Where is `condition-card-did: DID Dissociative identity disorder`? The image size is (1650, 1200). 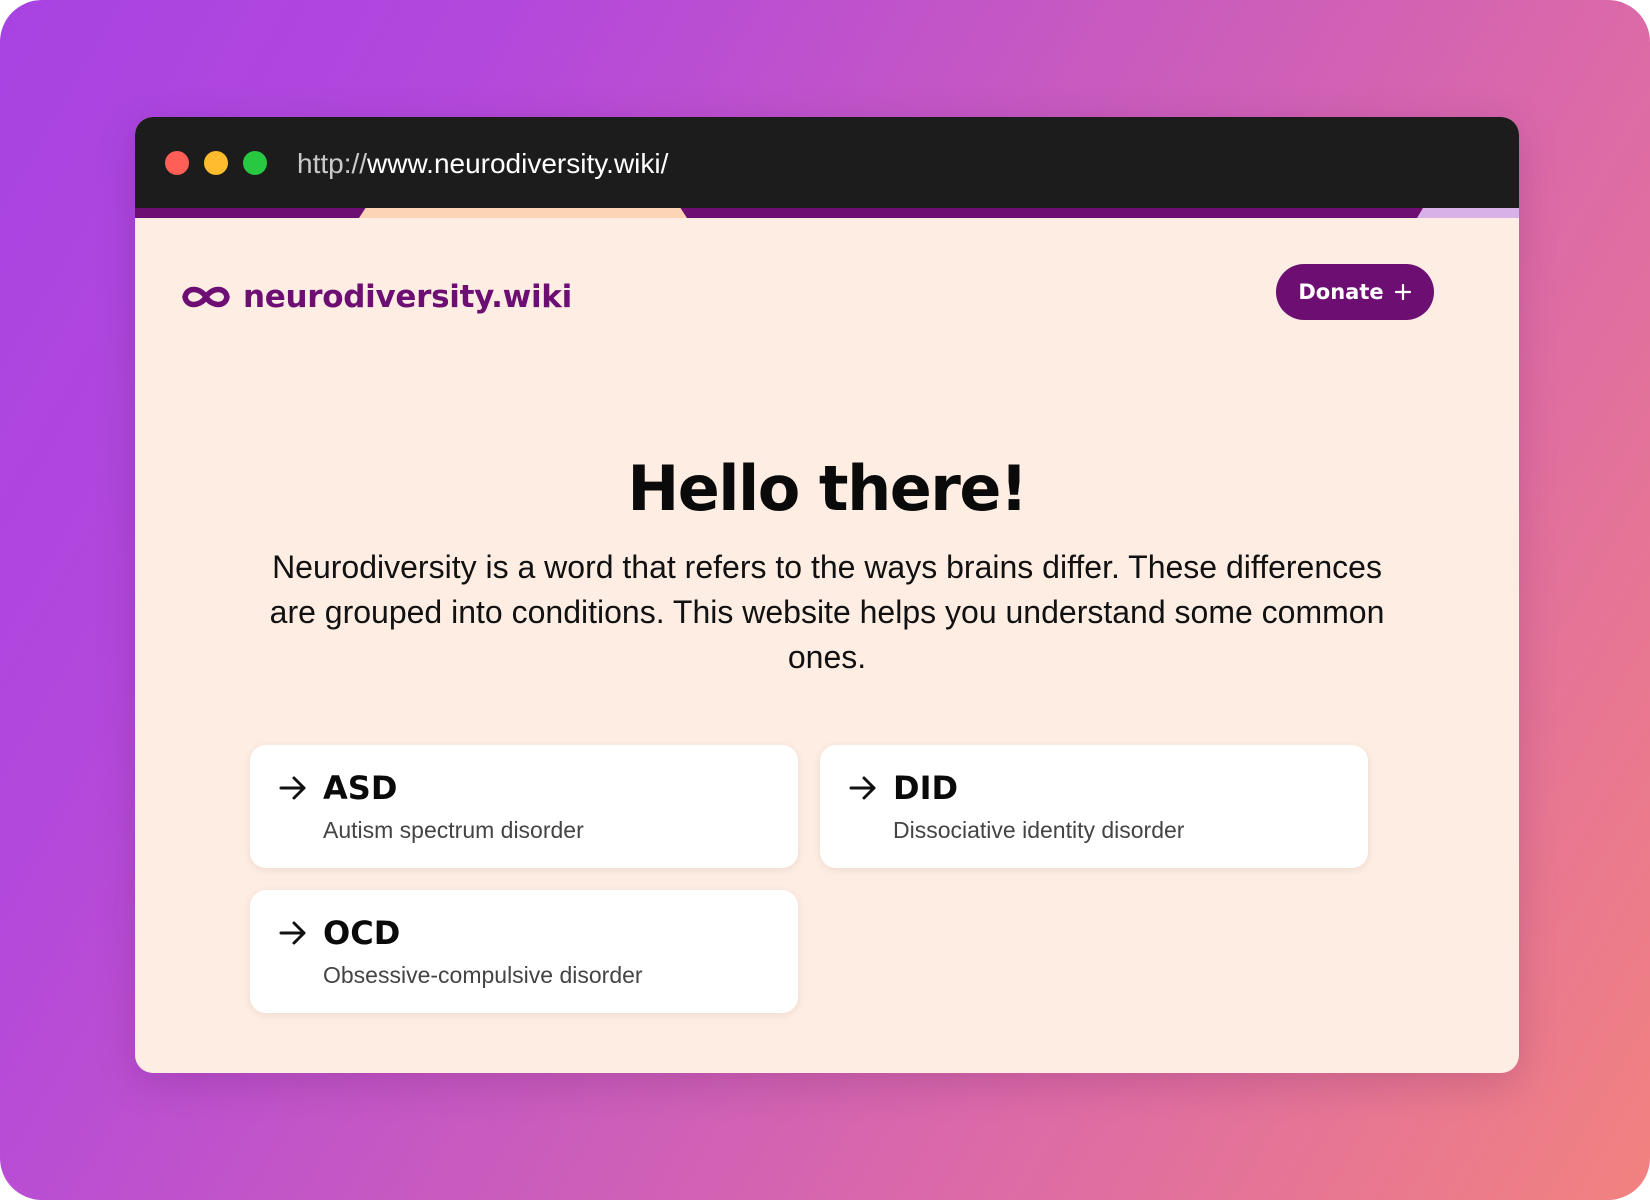
condition-card-did: DID Dissociative identity disorder is located at coordinates (1094, 806).